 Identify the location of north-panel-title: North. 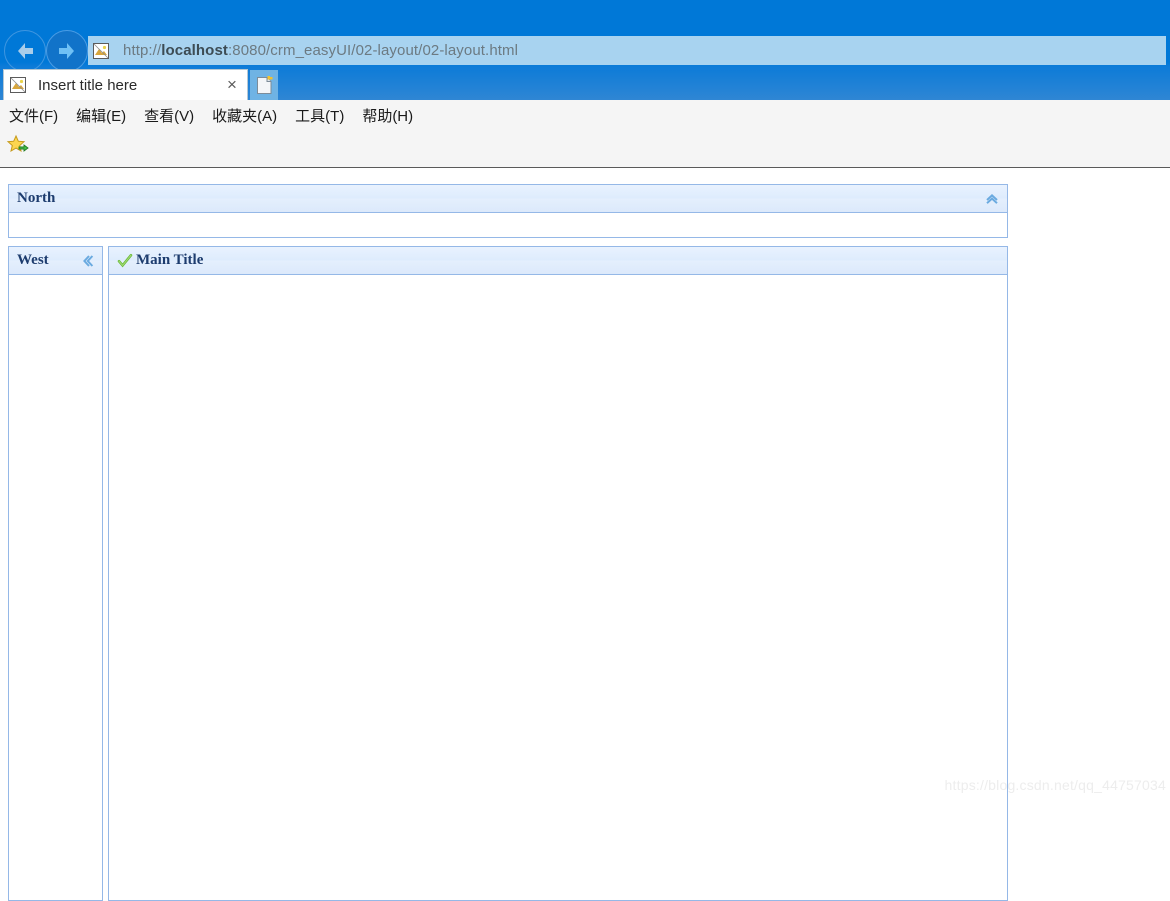
(36, 198).